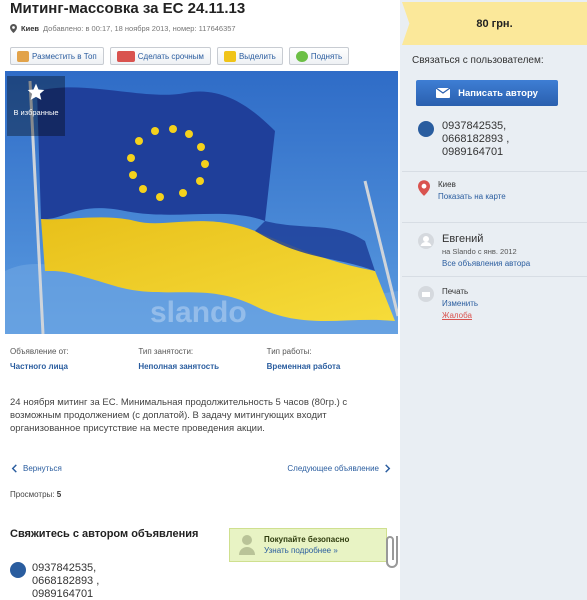  What do you see at coordinates (170, 56) in the screenshot?
I see `make-urgent-label: Сделать срочным` at bounding box center [170, 56].